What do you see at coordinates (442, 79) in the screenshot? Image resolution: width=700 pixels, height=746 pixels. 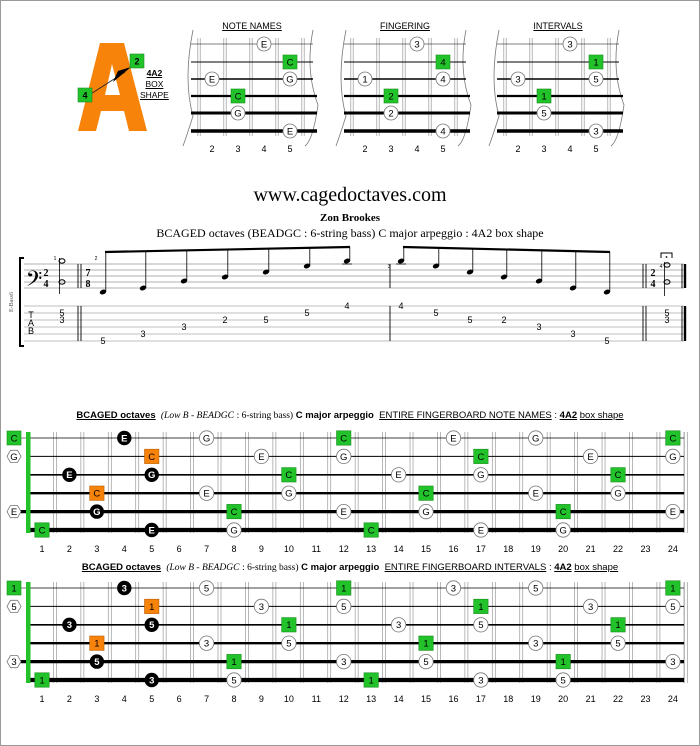 I see `marker-label: 4` at bounding box center [442, 79].